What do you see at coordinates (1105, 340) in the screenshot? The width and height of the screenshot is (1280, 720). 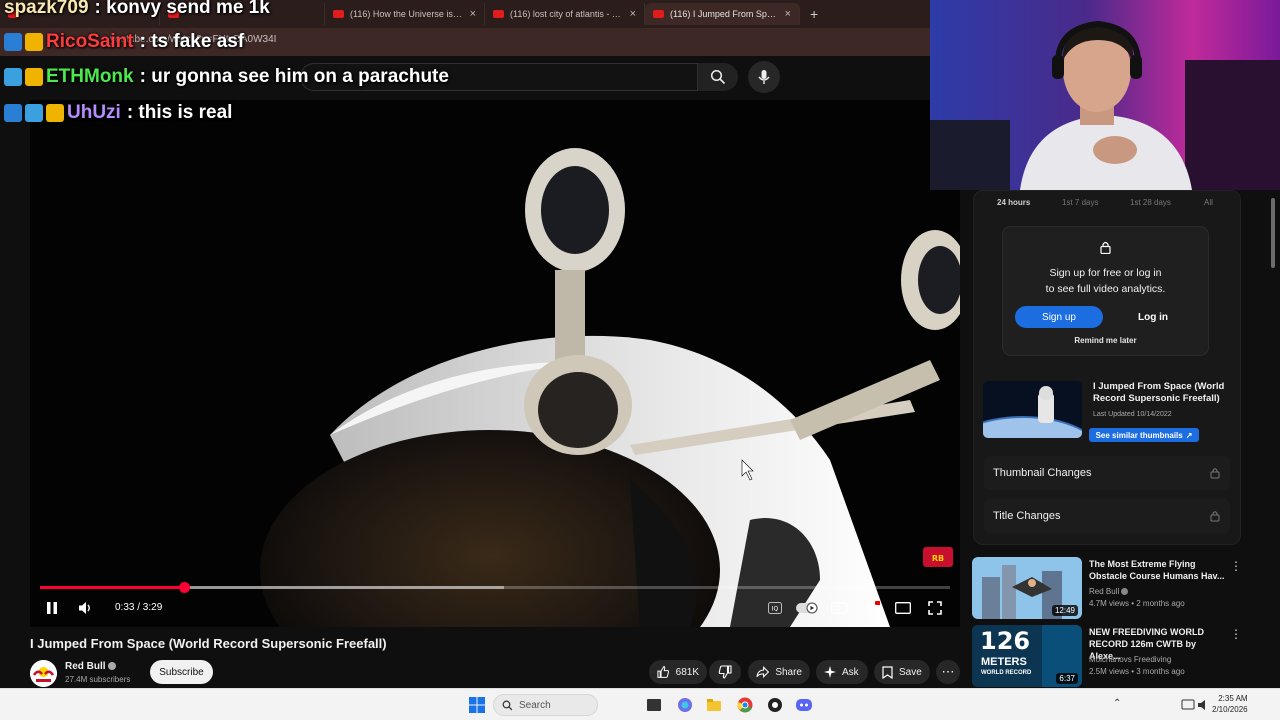 I see `remind-later-link: Remind me later` at bounding box center [1105, 340].